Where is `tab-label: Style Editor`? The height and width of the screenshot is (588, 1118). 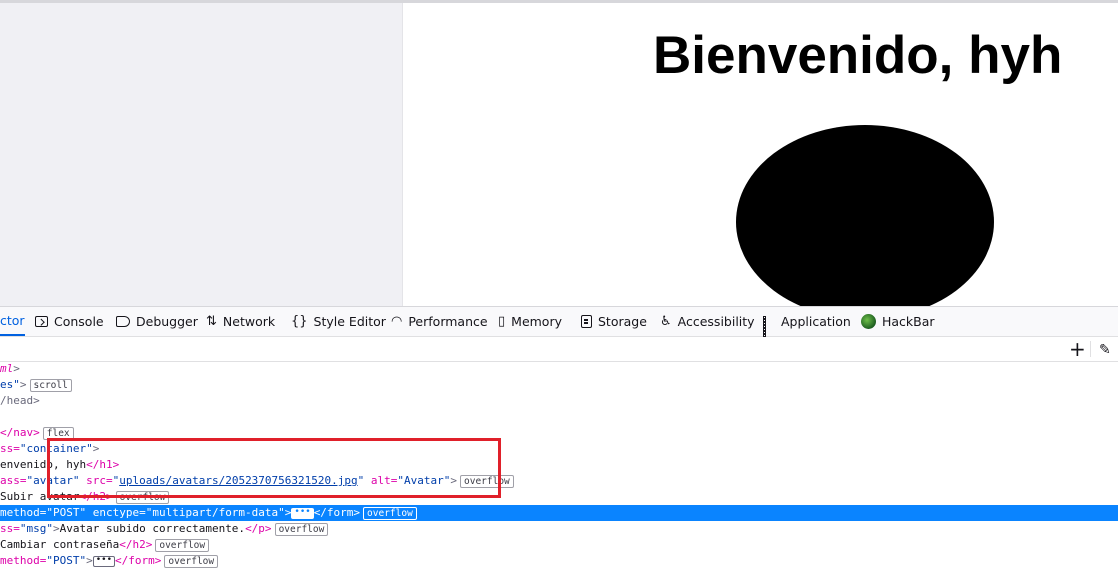
tab-label: Style Editor is located at coordinates (349, 321).